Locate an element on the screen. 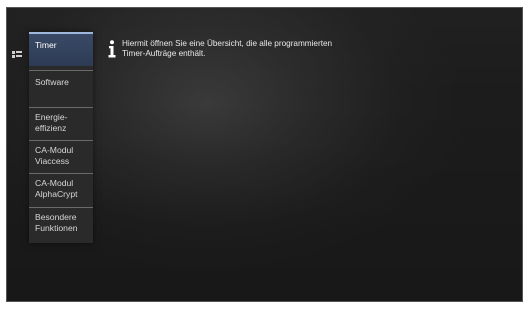 The image size is (530, 309). menu-item-software: Software is located at coordinates (61, 86).